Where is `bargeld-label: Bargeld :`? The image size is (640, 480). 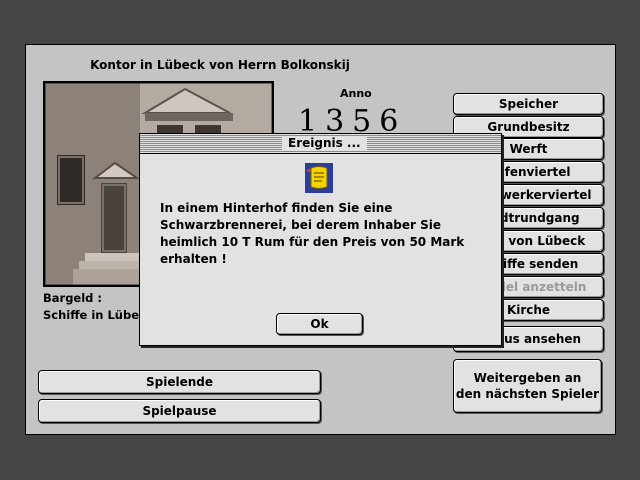 bargeld-label: Bargeld : is located at coordinates (73, 298).